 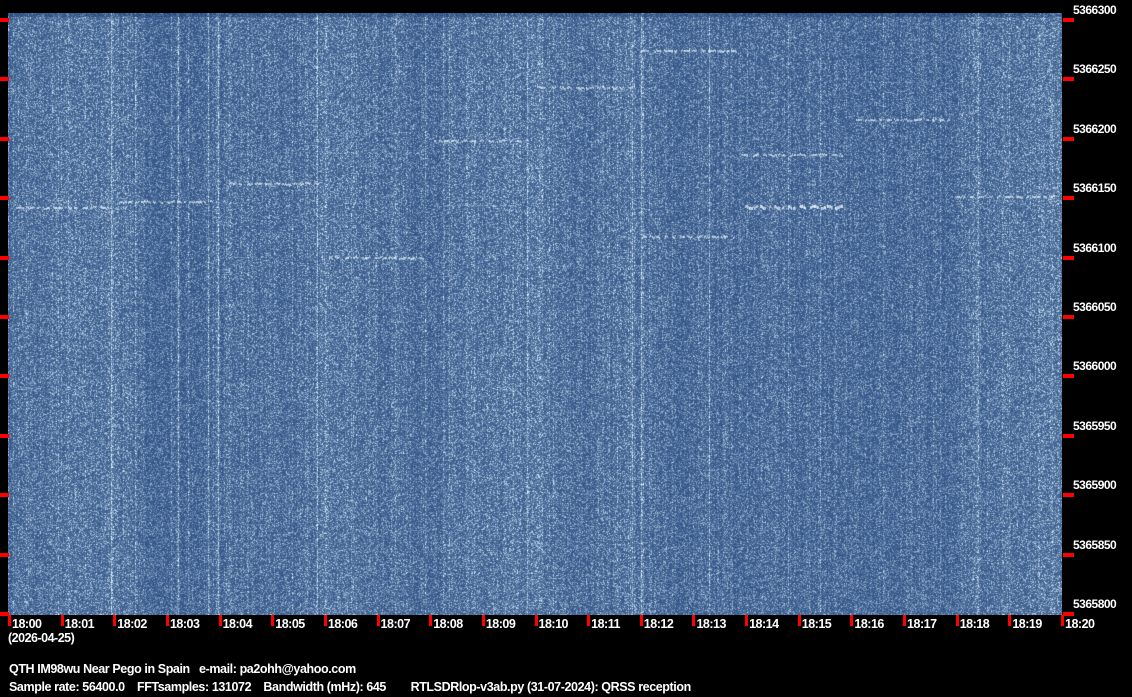 What do you see at coordinates (1095, 307) in the screenshot?
I see `freq-label: 5366050` at bounding box center [1095, 307].